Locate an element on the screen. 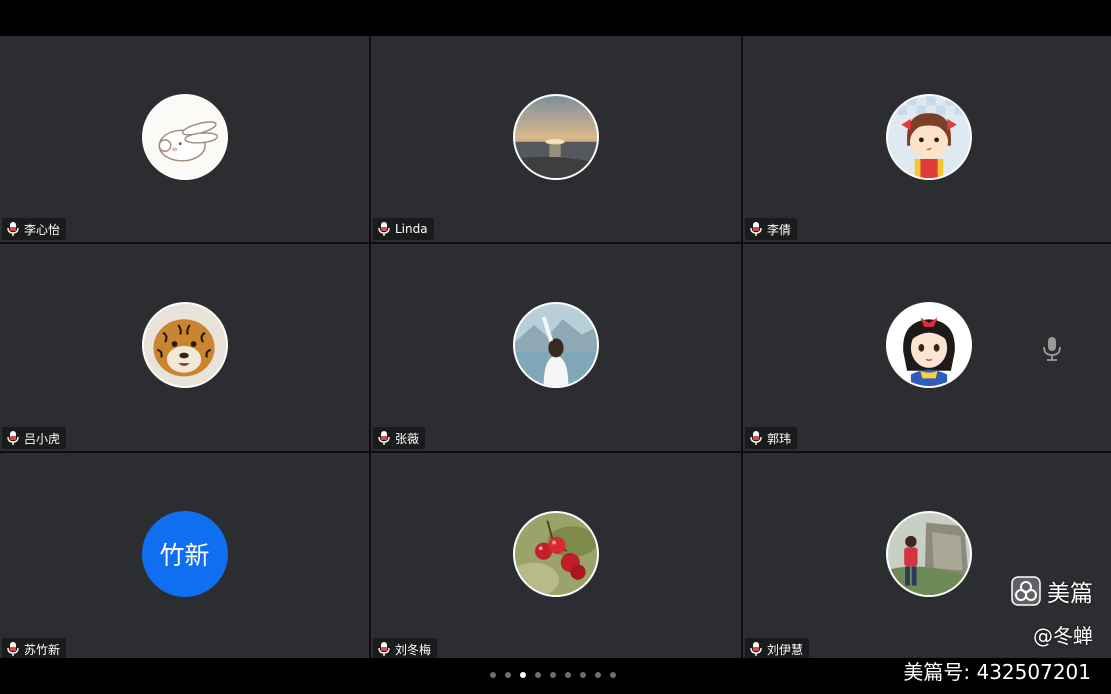 The height and width of the screenshot is (694, 1111). watermark-author: @冬蝉 is located at coordinates (1063, 636).